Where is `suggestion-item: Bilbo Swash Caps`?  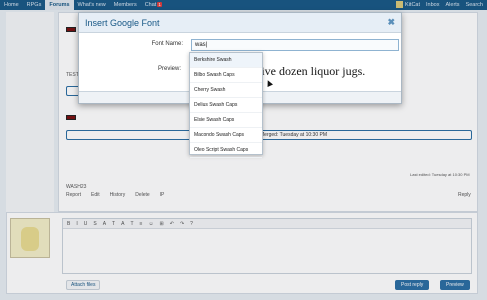 suggestion-item: Bilbo Swash Caps is located at coordinates (226, 75).